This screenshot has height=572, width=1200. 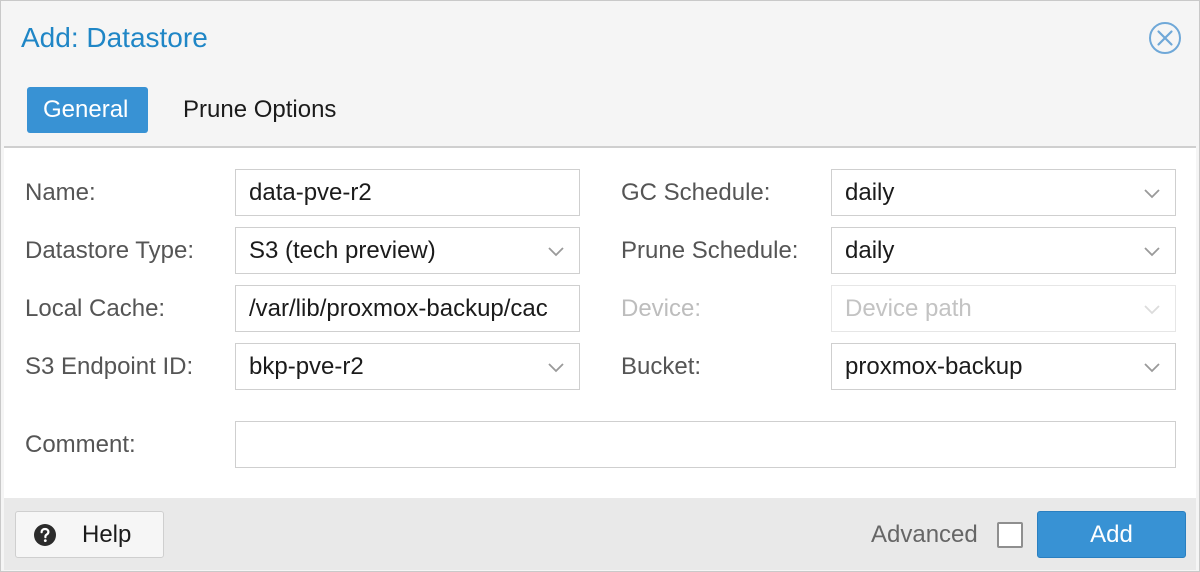 What do you see at coordinates (107, 534) in the screenshot?
I see `help-label: Help` at bounding box center [107, 534].